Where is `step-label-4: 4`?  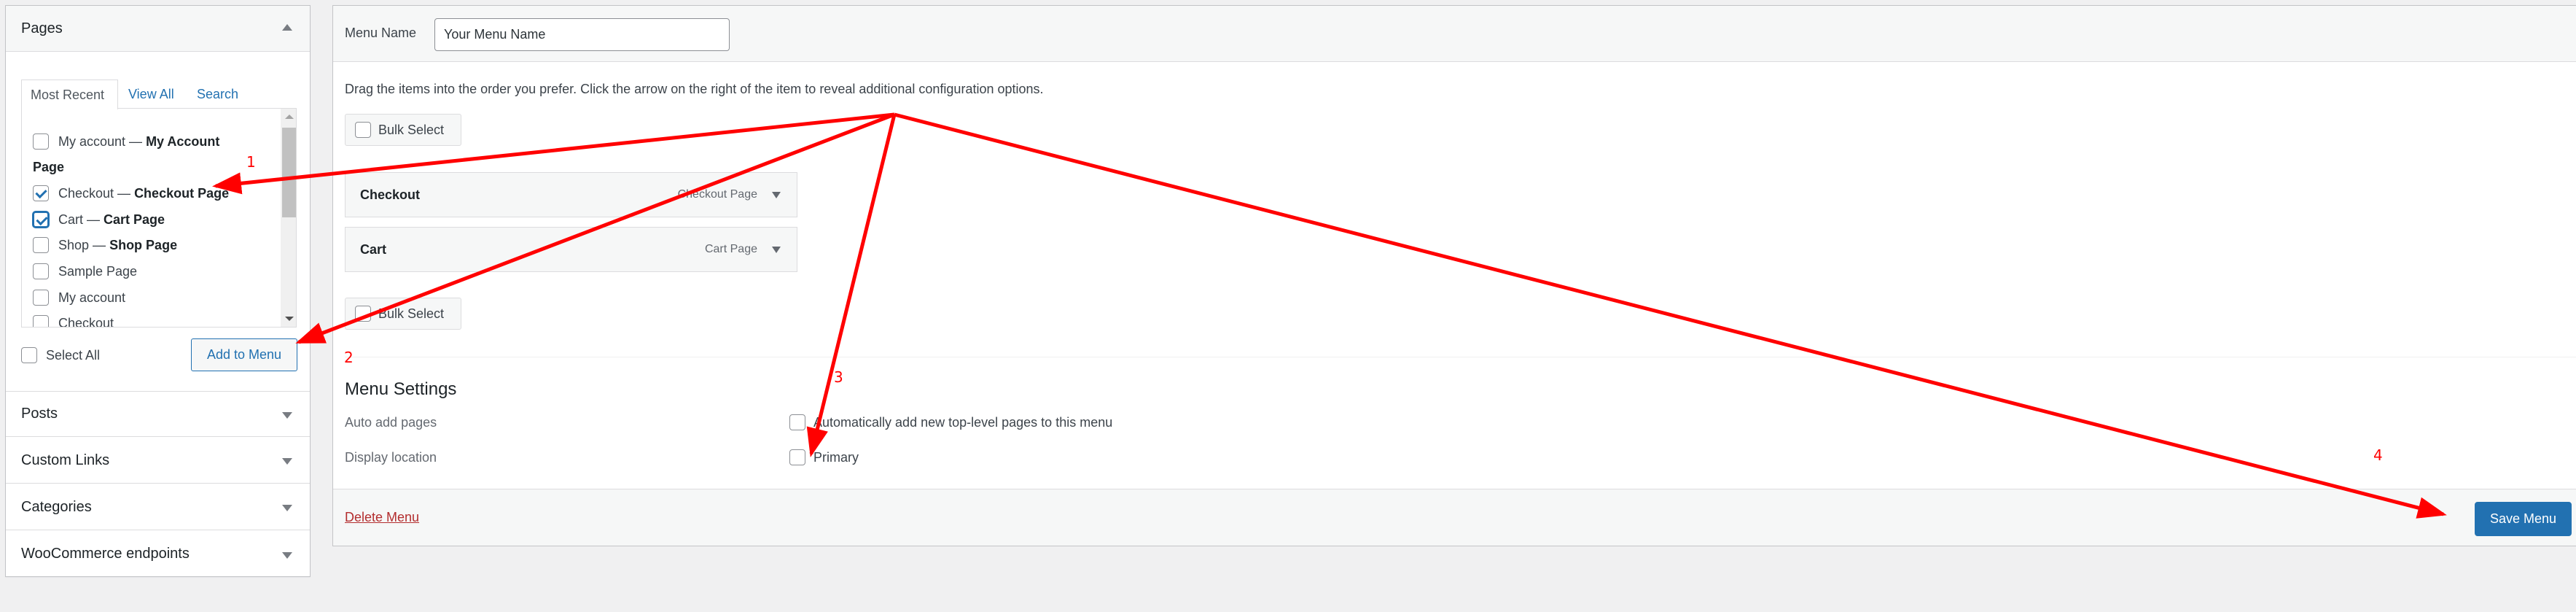 step-label-4: 4 is located at coordinates (2378, 455).